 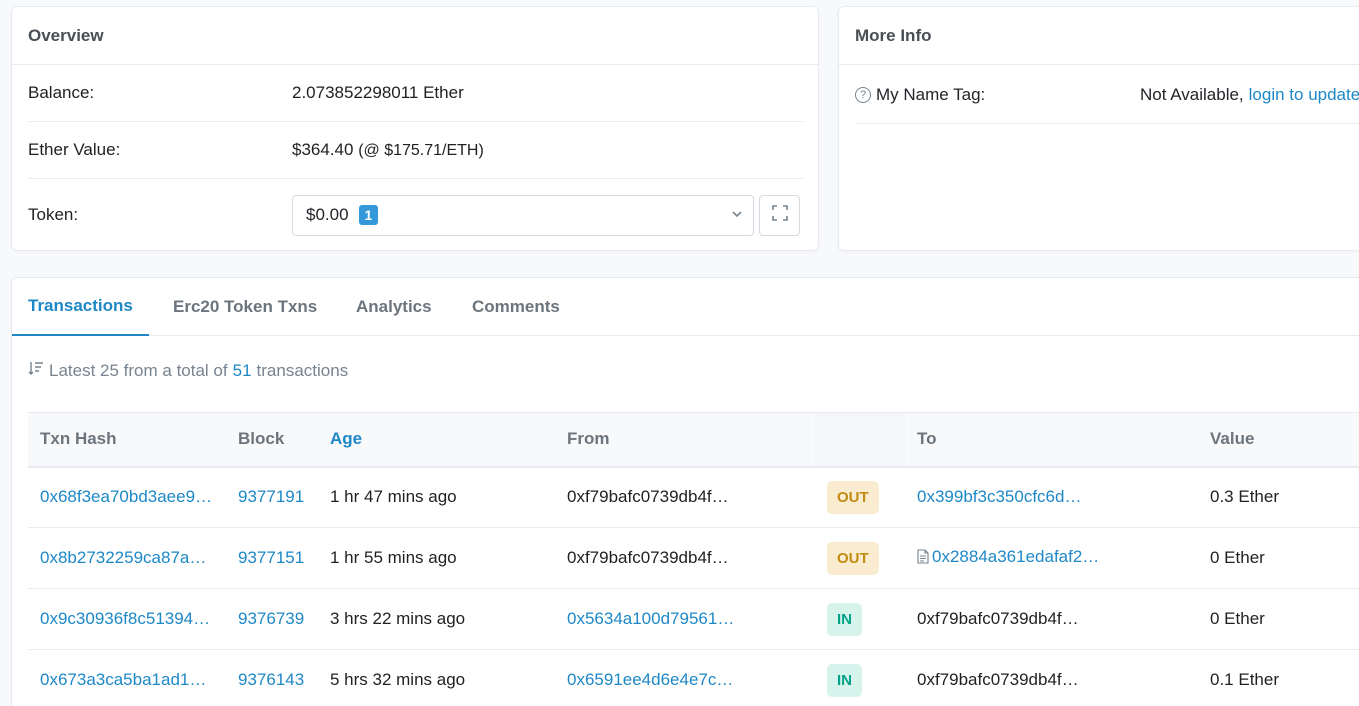 I want to click on balance-row: Balance: 2.073852298011 Ether, so click(x=415, y=93).